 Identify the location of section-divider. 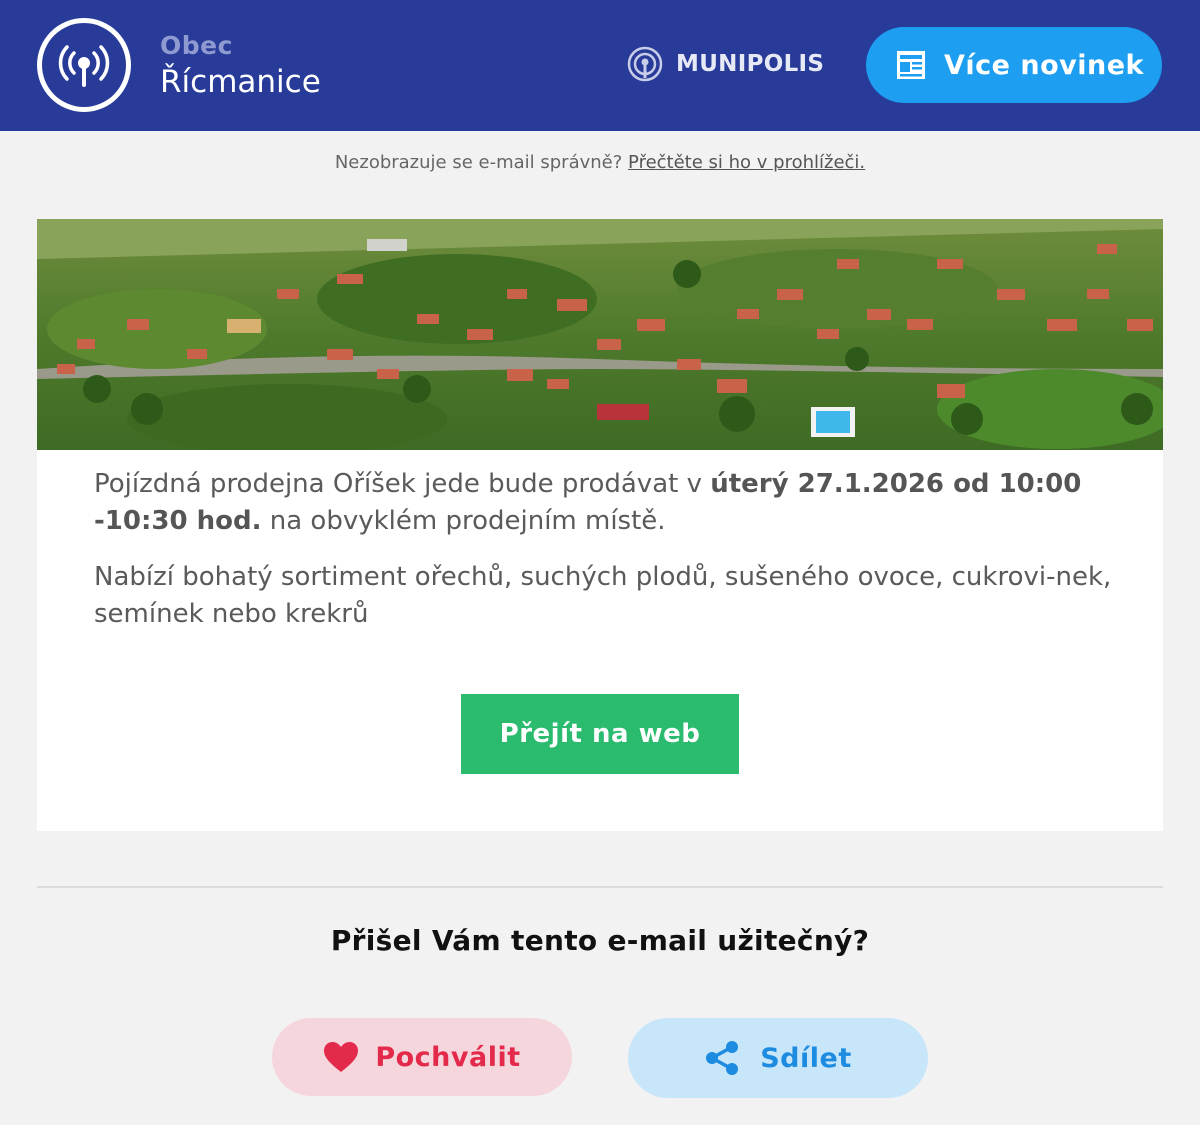
(600, 887).